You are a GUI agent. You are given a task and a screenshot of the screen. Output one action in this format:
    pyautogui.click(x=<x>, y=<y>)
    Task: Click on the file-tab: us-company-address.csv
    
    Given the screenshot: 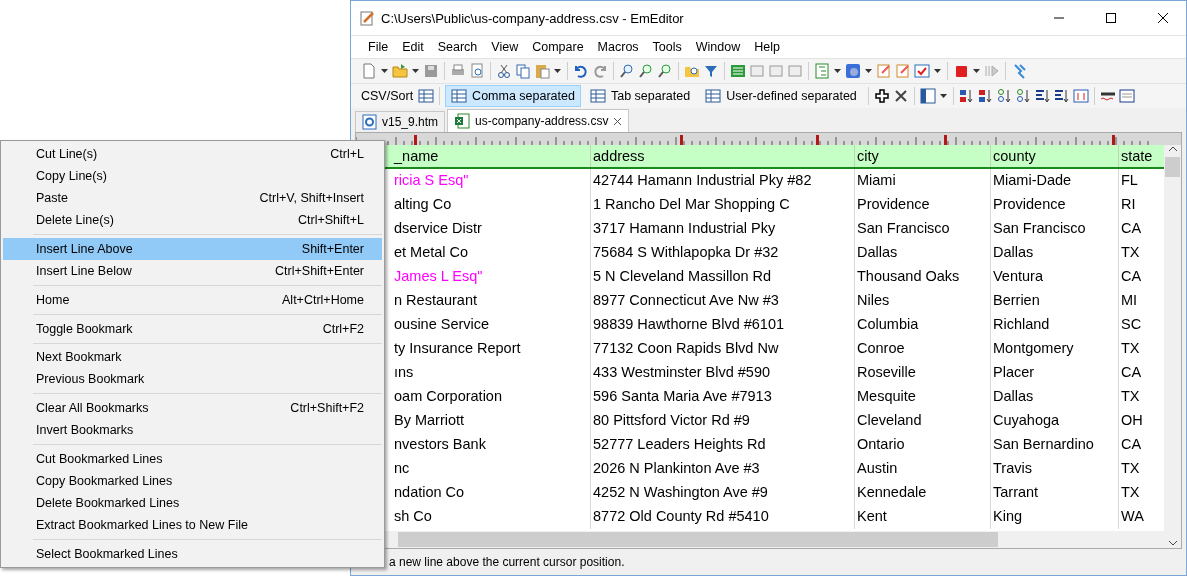 What is the action you would take?
    pyautogui.click(x=538, y=120)
    